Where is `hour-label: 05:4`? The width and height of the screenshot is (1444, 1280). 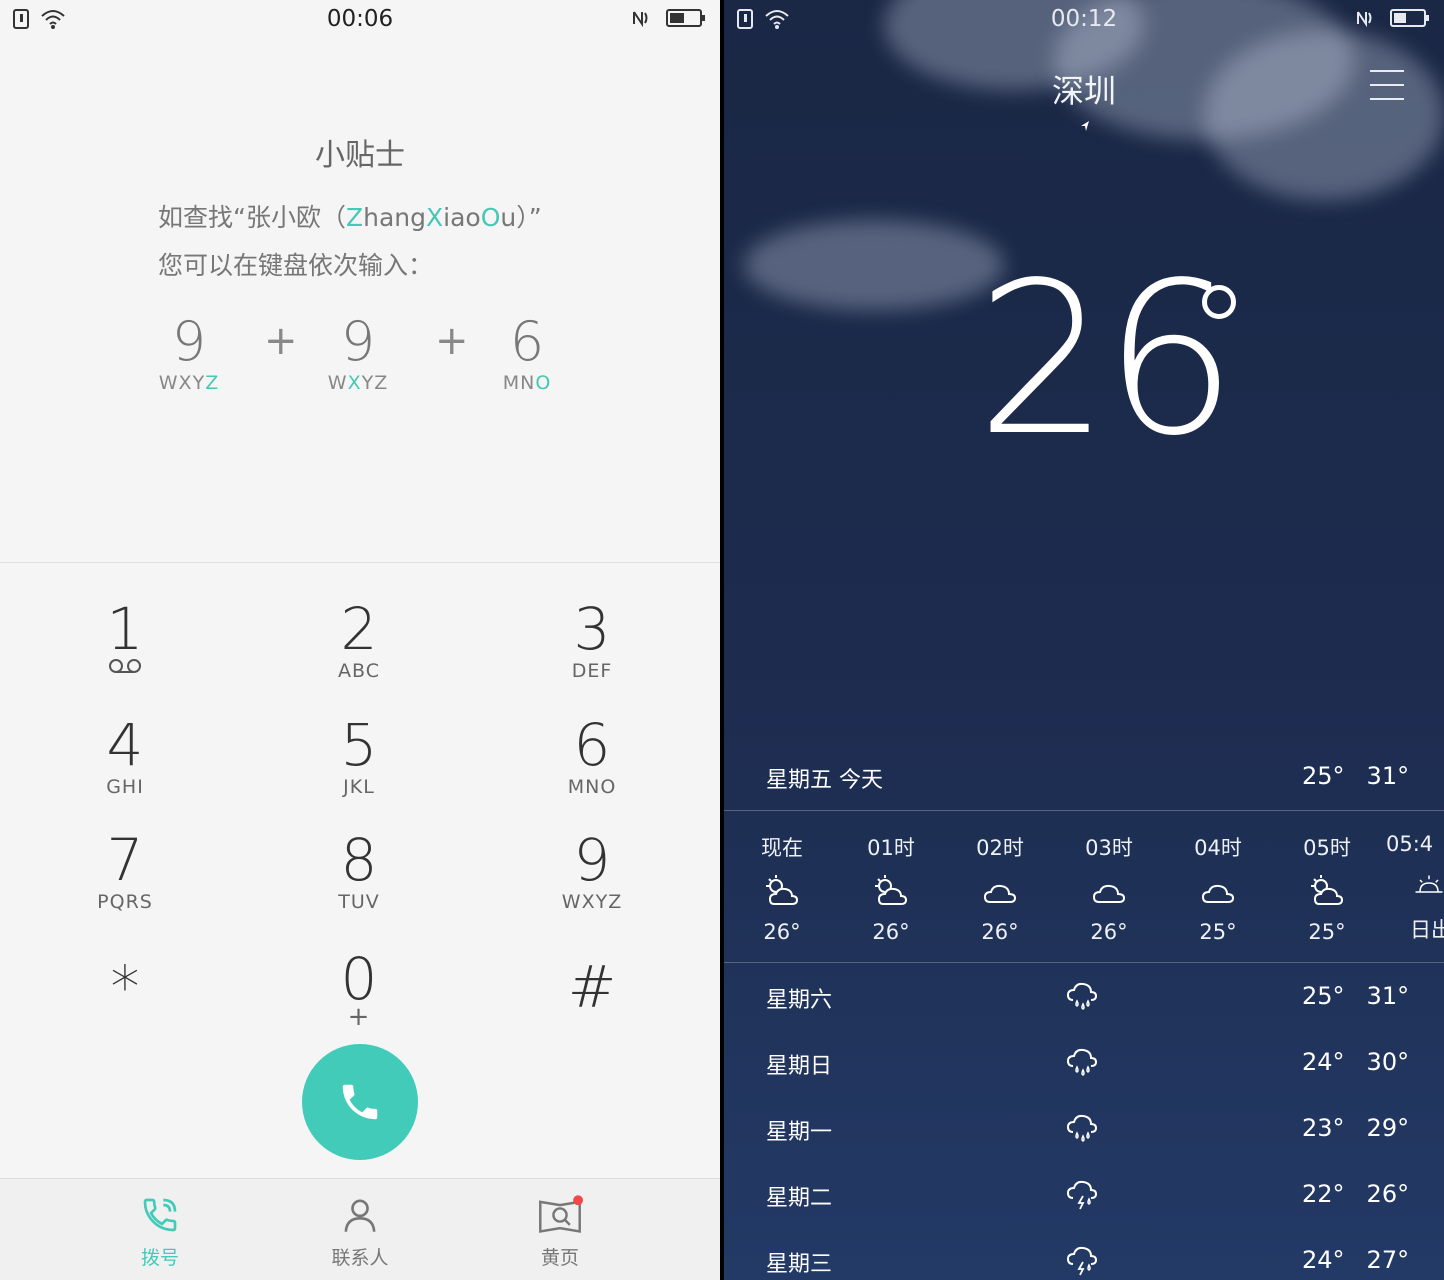
hour-label: 05:4 is located at coordinates (1410, 844).